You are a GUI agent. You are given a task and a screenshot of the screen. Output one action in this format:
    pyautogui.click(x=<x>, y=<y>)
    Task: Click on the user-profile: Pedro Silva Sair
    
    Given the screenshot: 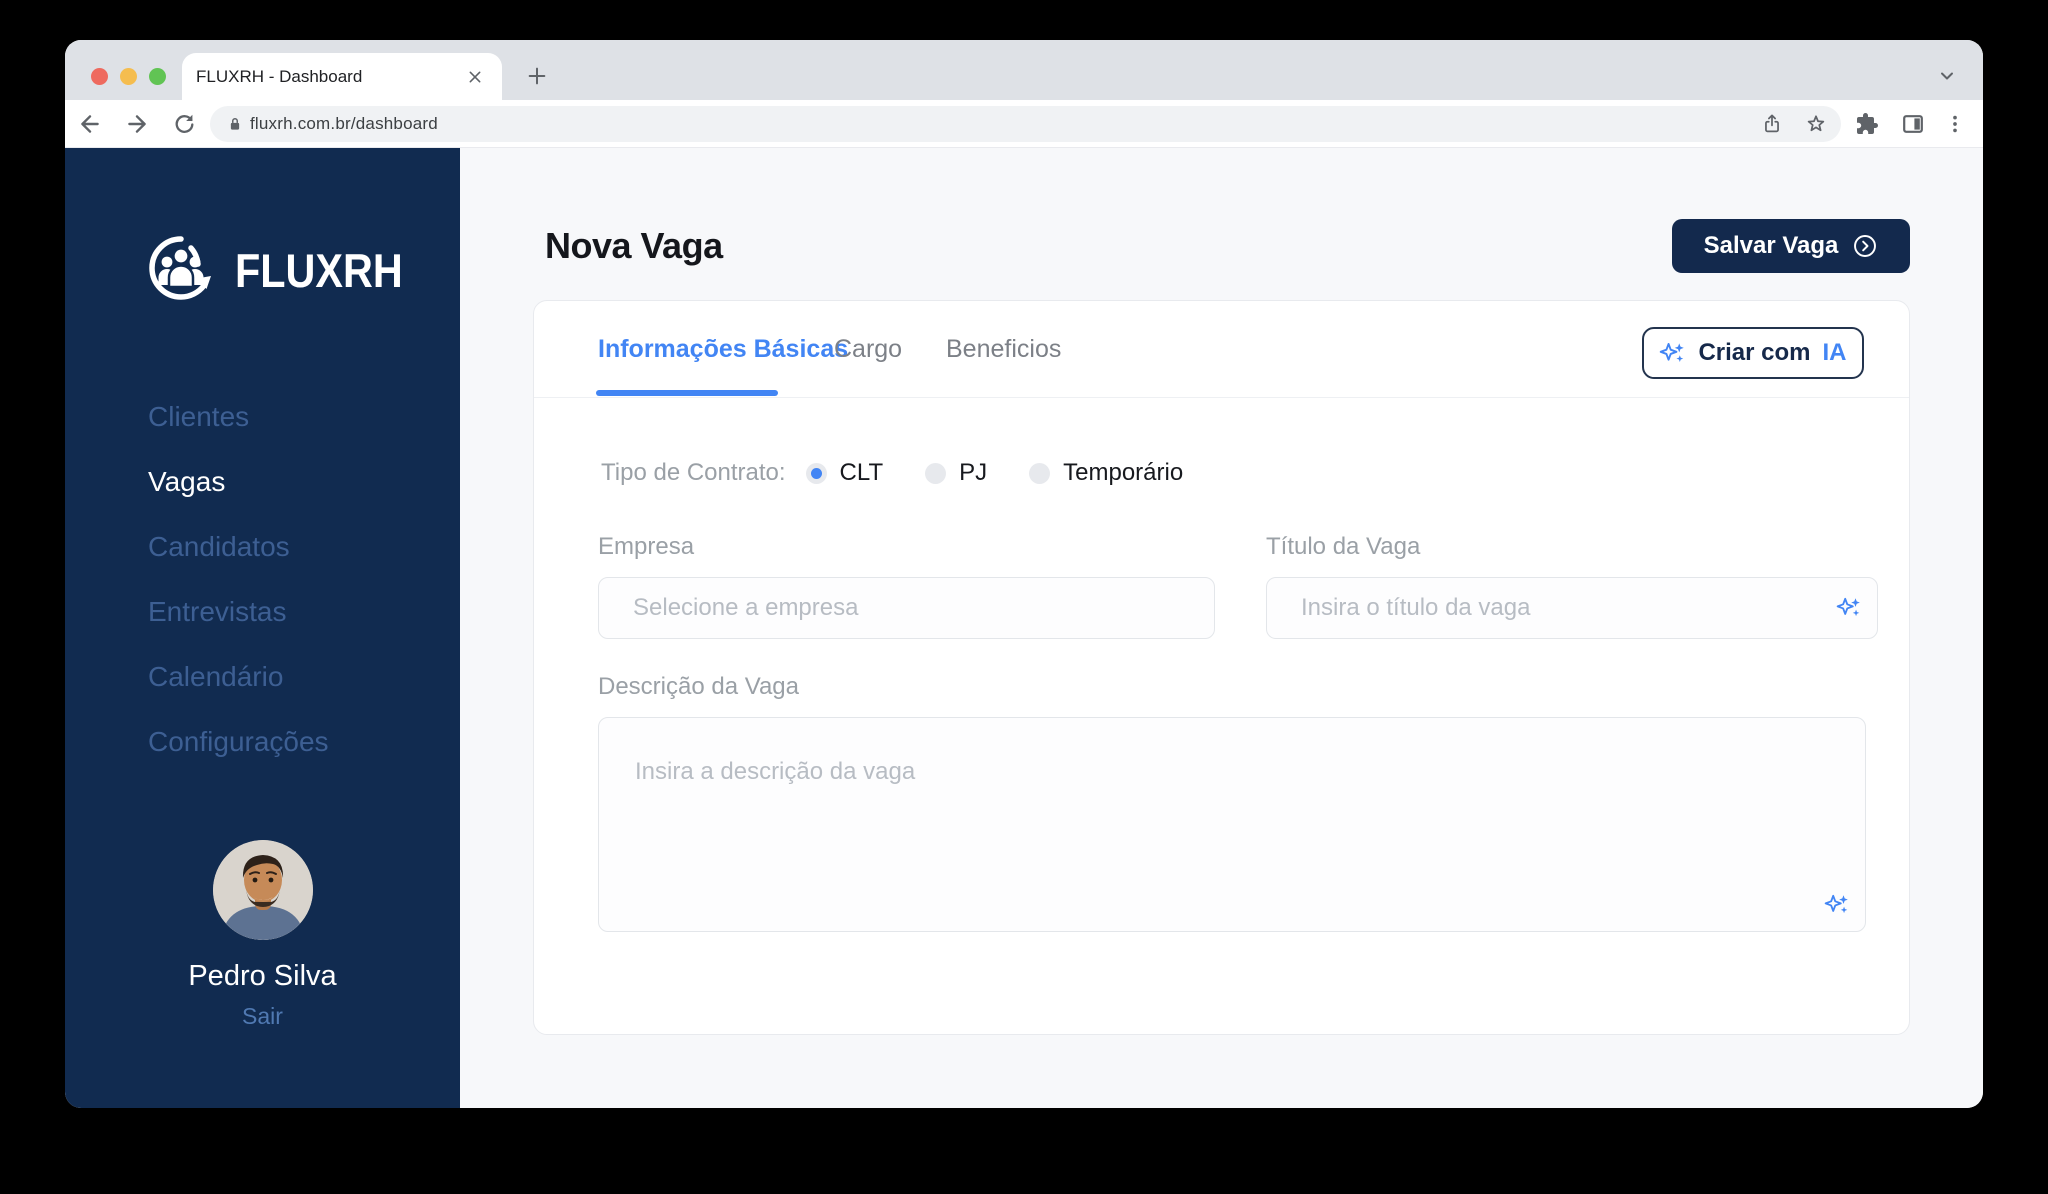 What is the action you would take?
    pyautogui.click(x=262, y=935)
    